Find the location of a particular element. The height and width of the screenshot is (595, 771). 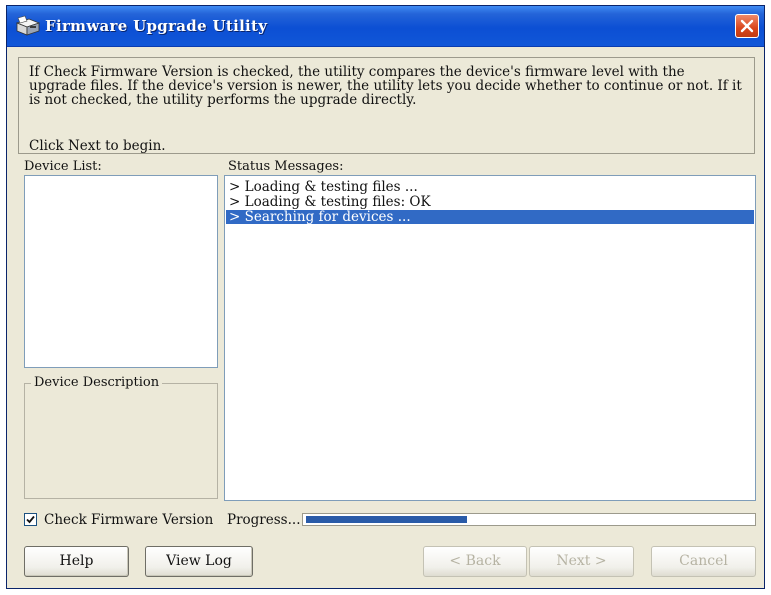

title-bar: Firmware Upgrade Utility is located at coordinates (385, 26).